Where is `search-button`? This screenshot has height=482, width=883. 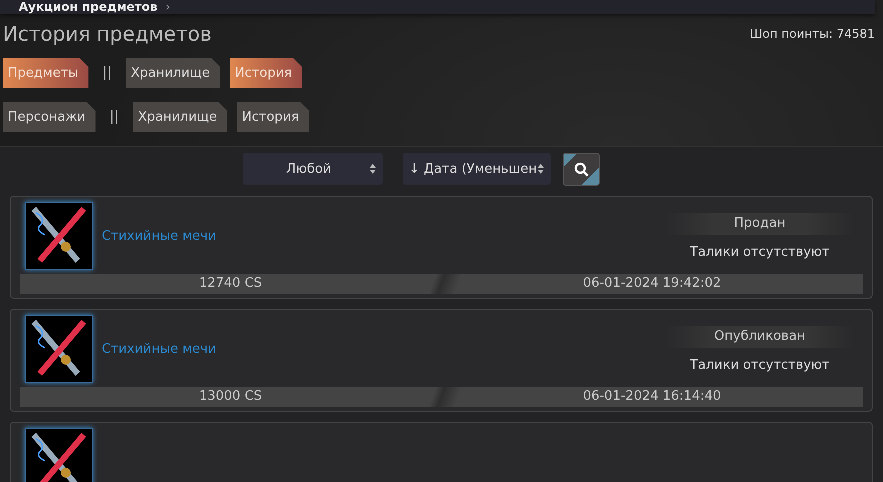
search-button is located at coordinates (581, 169).